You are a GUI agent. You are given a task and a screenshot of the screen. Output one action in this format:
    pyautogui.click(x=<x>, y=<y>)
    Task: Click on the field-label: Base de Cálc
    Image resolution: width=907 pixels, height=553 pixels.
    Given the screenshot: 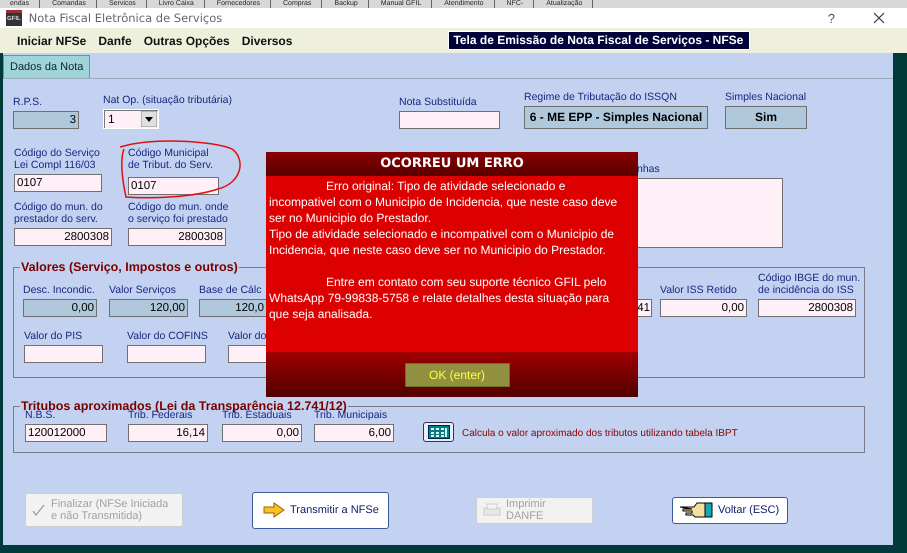 What is the action you would take?
    pyautogui.click(x=230, y=290)
    